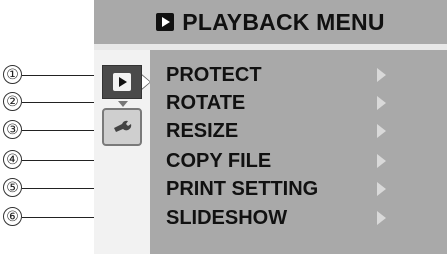 The height and width of the screenshot is (254, 447). What do you see at coordinates (214, 75) in the screenshot?
I see `menu-item-label: PROTECT` at bounding box center [214, 75].